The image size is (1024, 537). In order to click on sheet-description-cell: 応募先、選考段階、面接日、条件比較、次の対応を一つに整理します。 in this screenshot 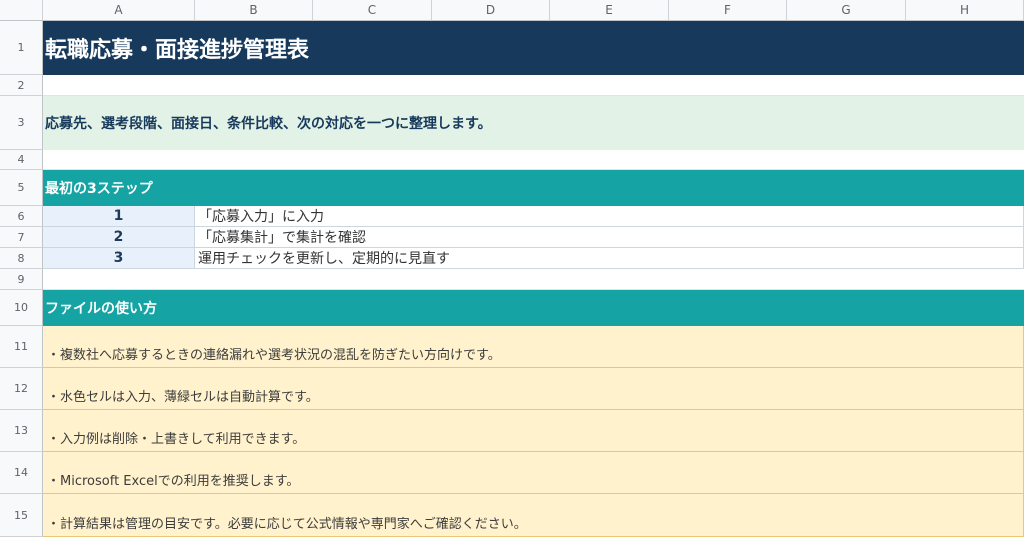, I will do `click(533, 123)`.